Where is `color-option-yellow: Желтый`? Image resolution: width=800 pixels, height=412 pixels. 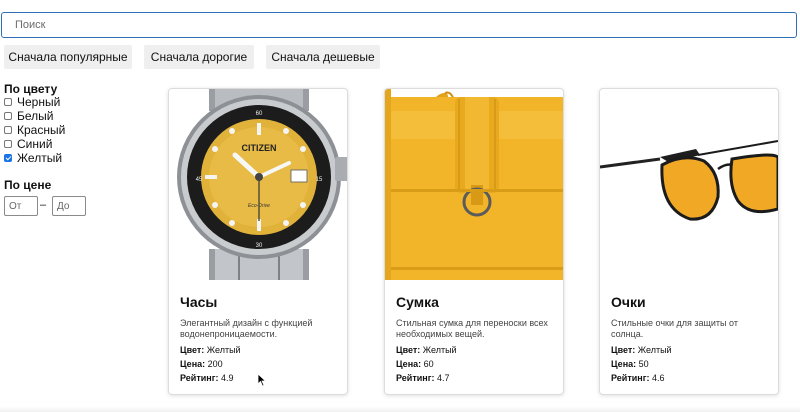 color-option-yellow: Желтый is located at coordinates (33, 158).